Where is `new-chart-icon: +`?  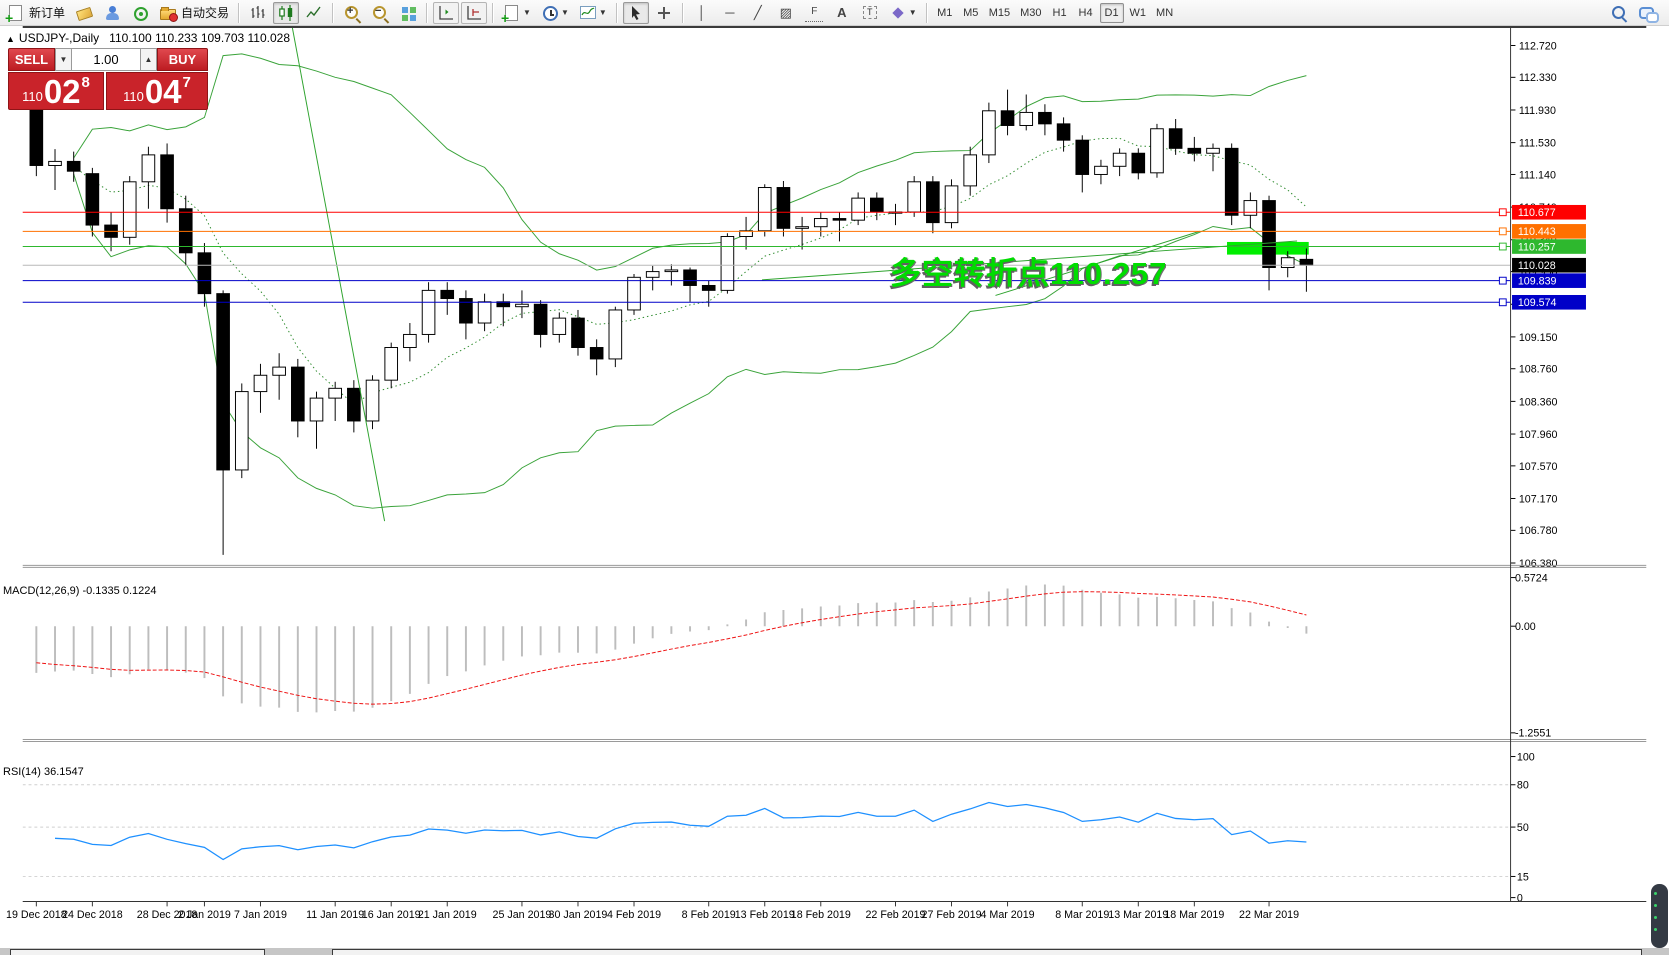 new-chart-icon: + is located at coordinates (511, 14).